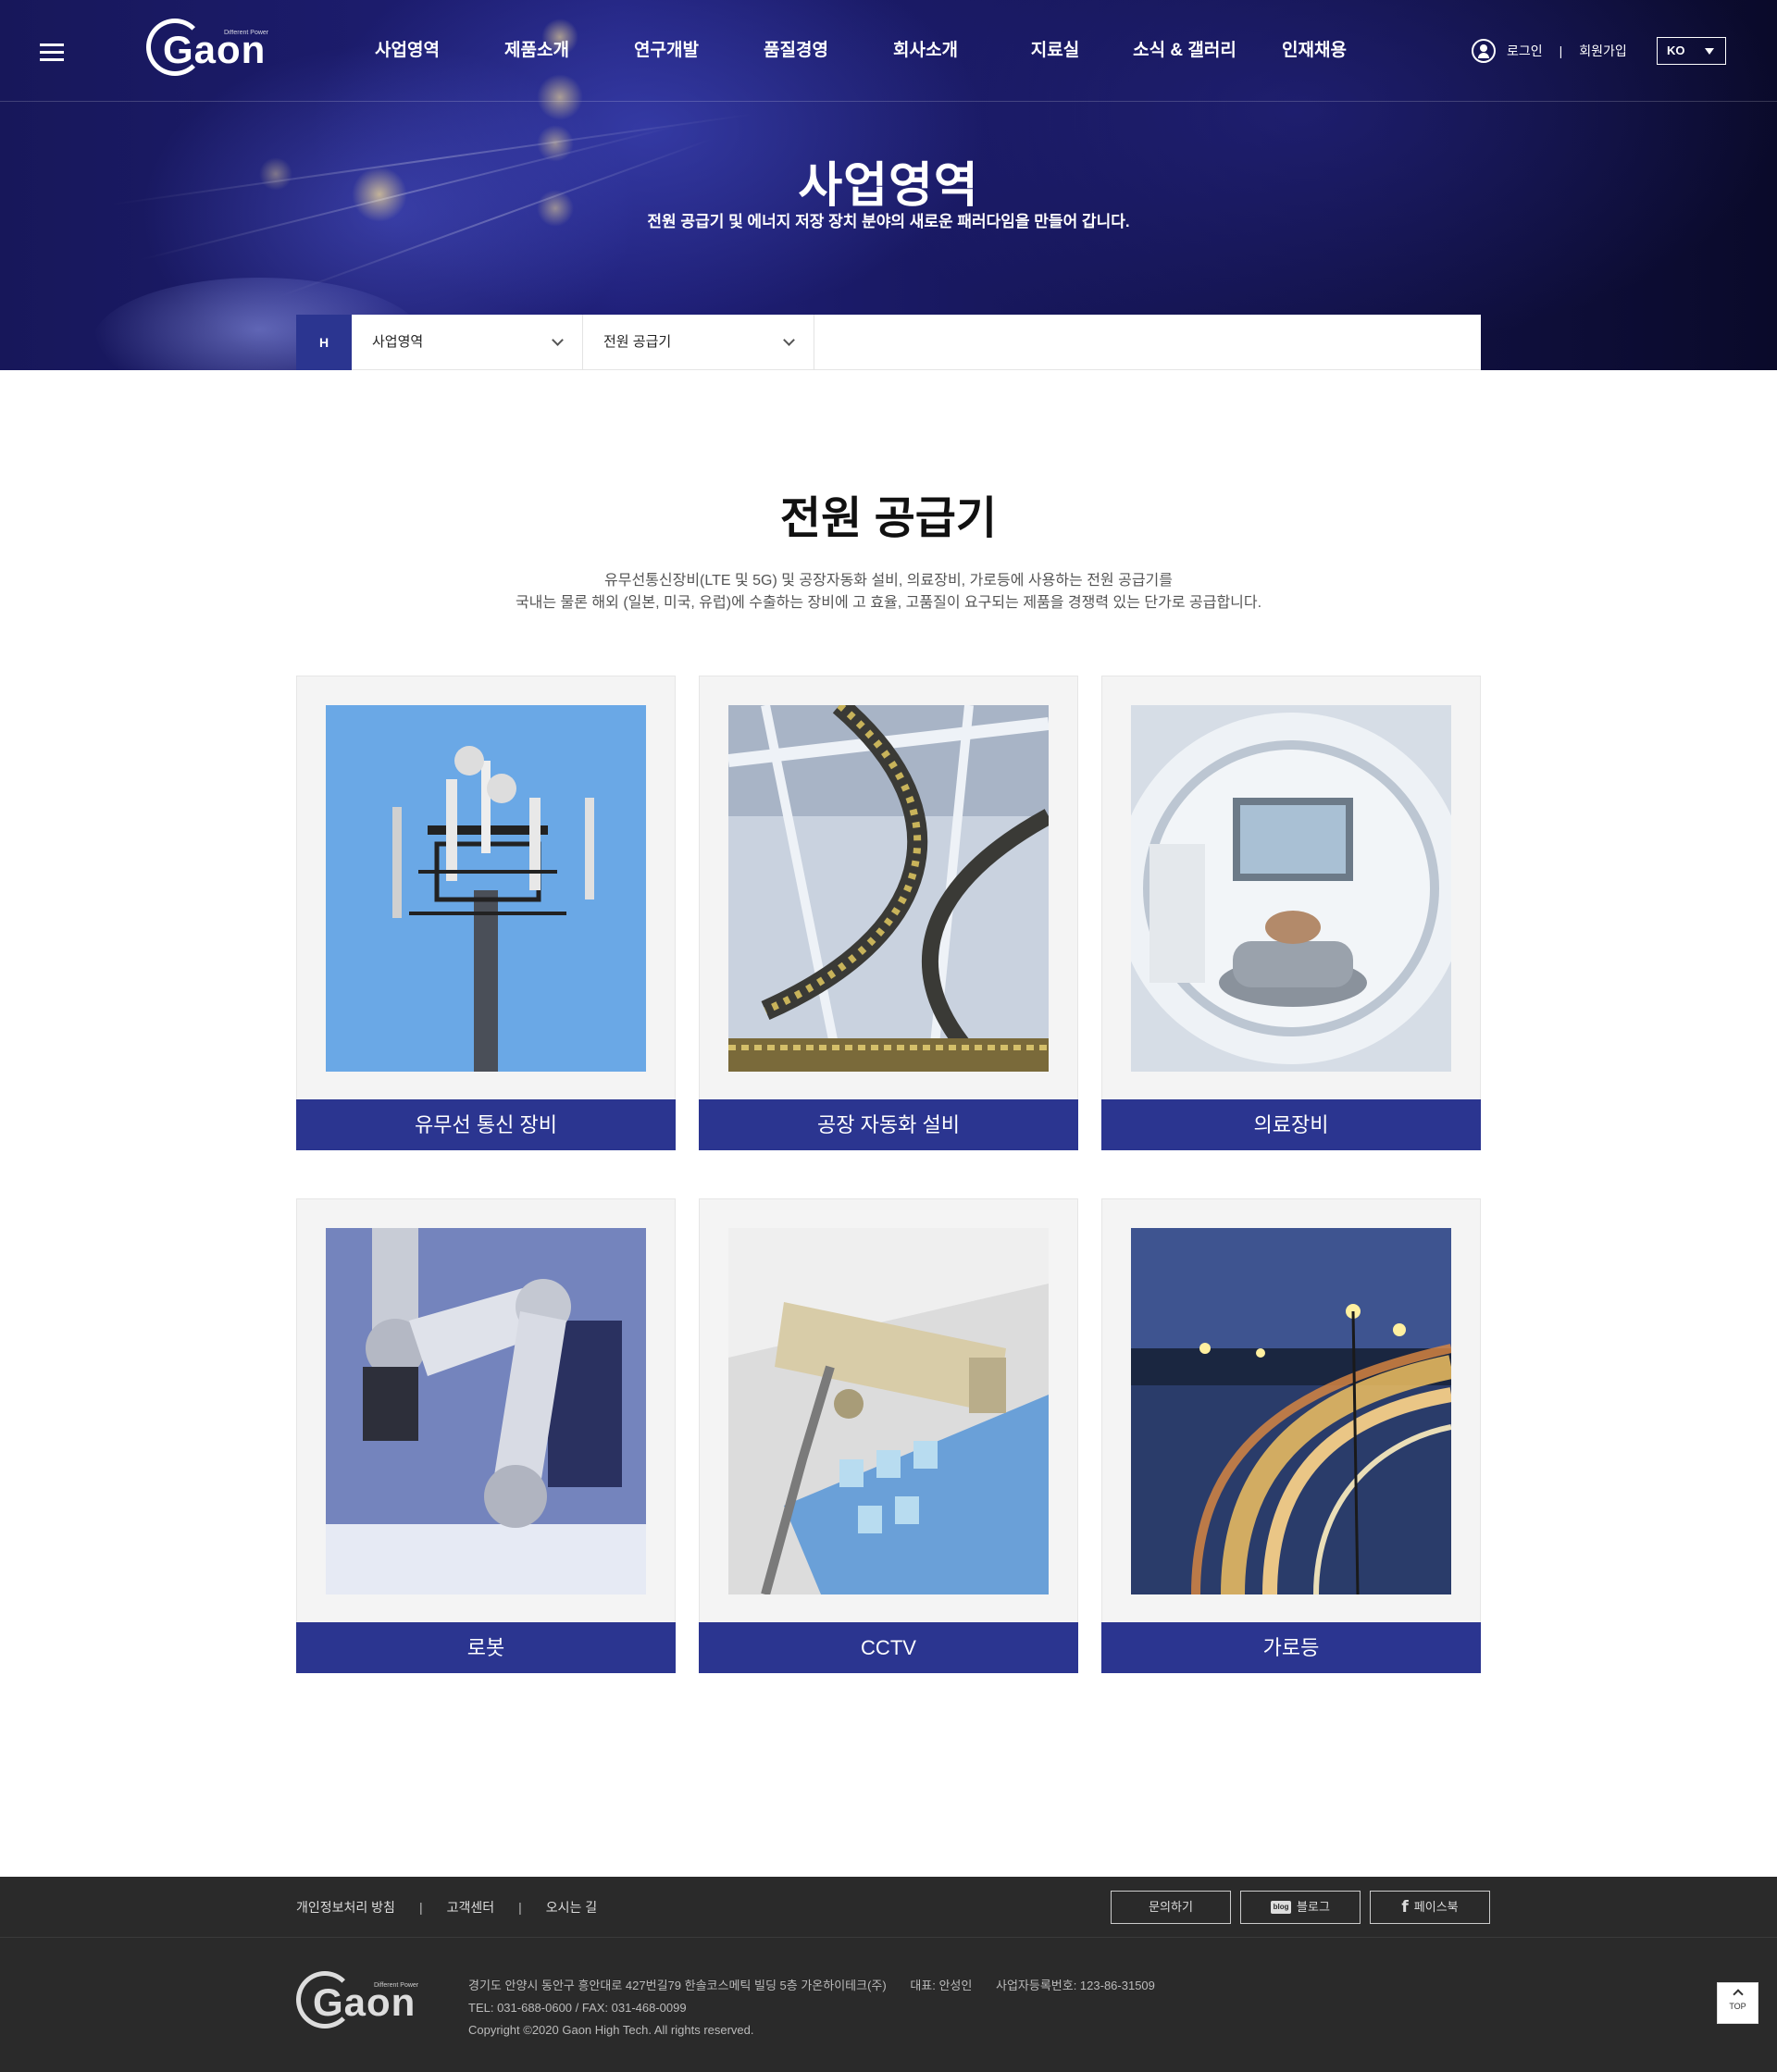  I want to click on facebook-icon: f, so click(1405, 1907).